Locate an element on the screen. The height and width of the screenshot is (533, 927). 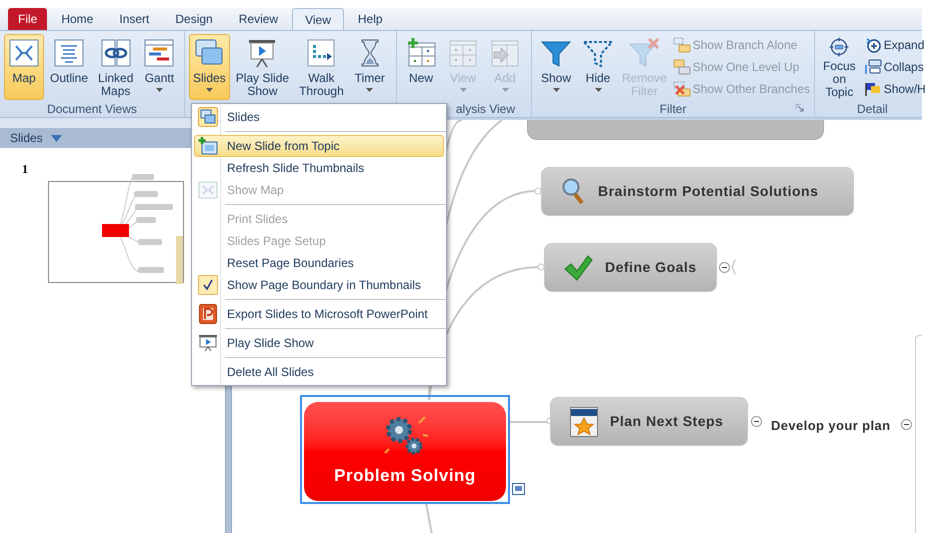
outline-icon is located at coordinates (69, 53).